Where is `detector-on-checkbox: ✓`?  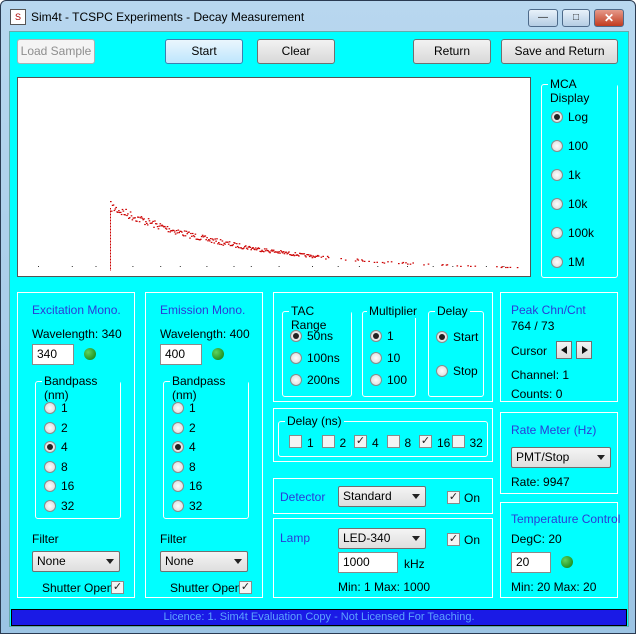 detector-on-checkbox: ✓ is located at coordinates (453, 497).